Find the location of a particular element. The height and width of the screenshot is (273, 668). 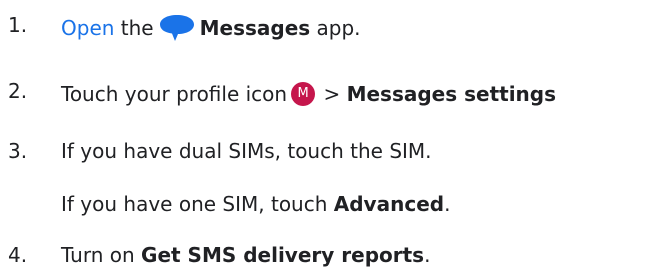

step-4: Turn on Get SMS delivery reports. is located at coordinates (245, 255).